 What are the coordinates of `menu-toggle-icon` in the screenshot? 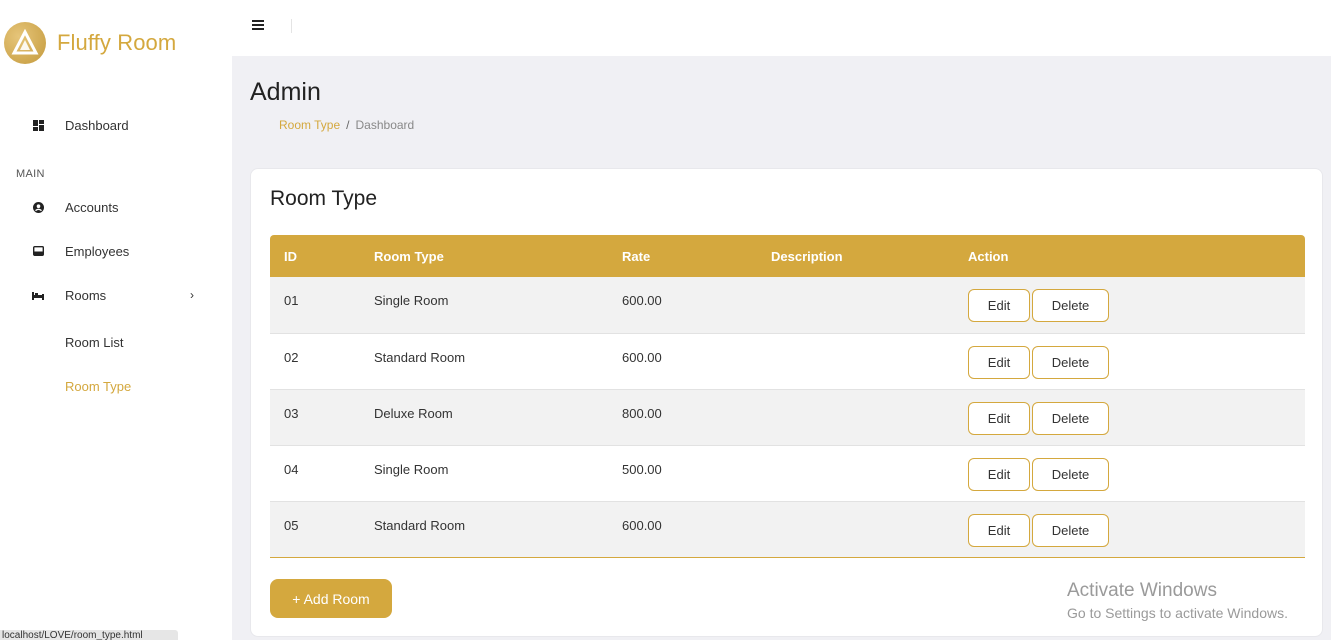 It's located at (258, 26).